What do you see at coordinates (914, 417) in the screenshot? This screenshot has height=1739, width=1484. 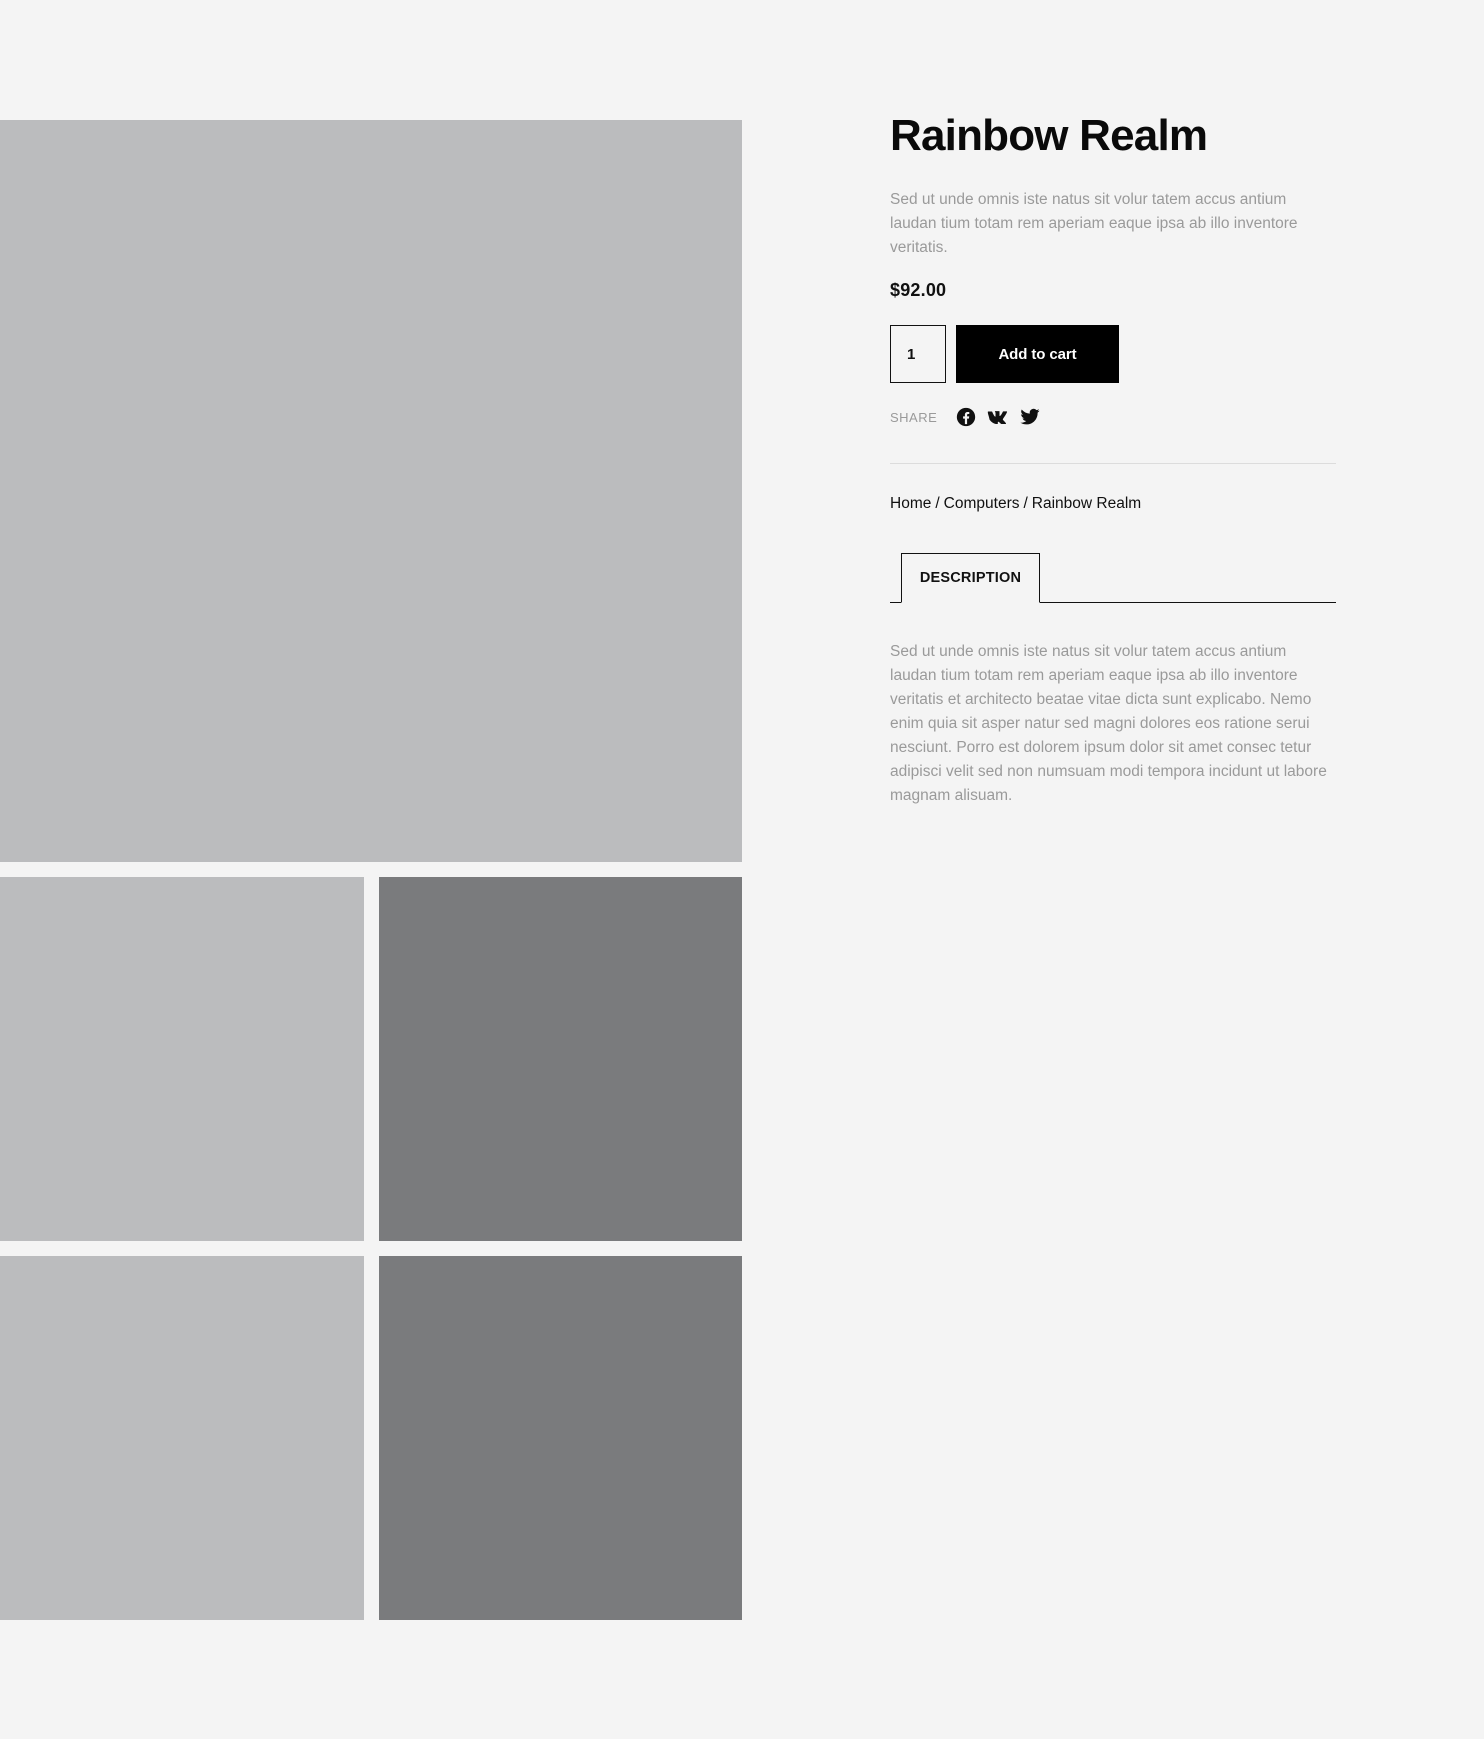 I see `share-label: SHARE` at bounding box center [914, 417].